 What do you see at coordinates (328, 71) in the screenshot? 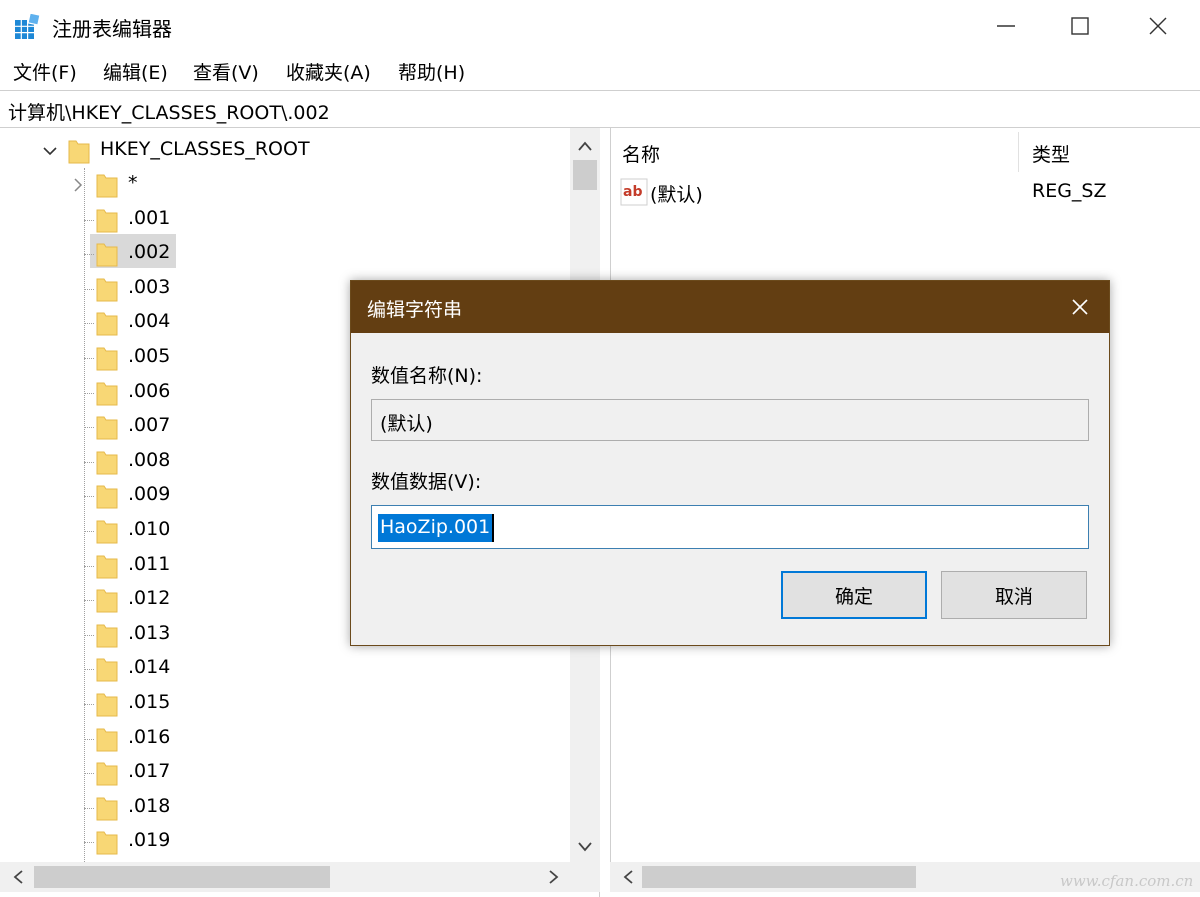
I see `menu-favorites: 收藏夹(A)` at bounding box center [328, 71].